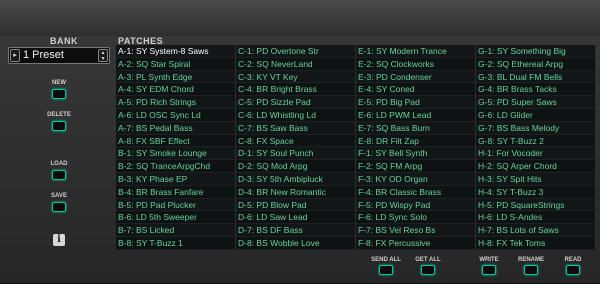  I want to click on patch-item: D-5: PD Blow Pad, so click(296, 205).